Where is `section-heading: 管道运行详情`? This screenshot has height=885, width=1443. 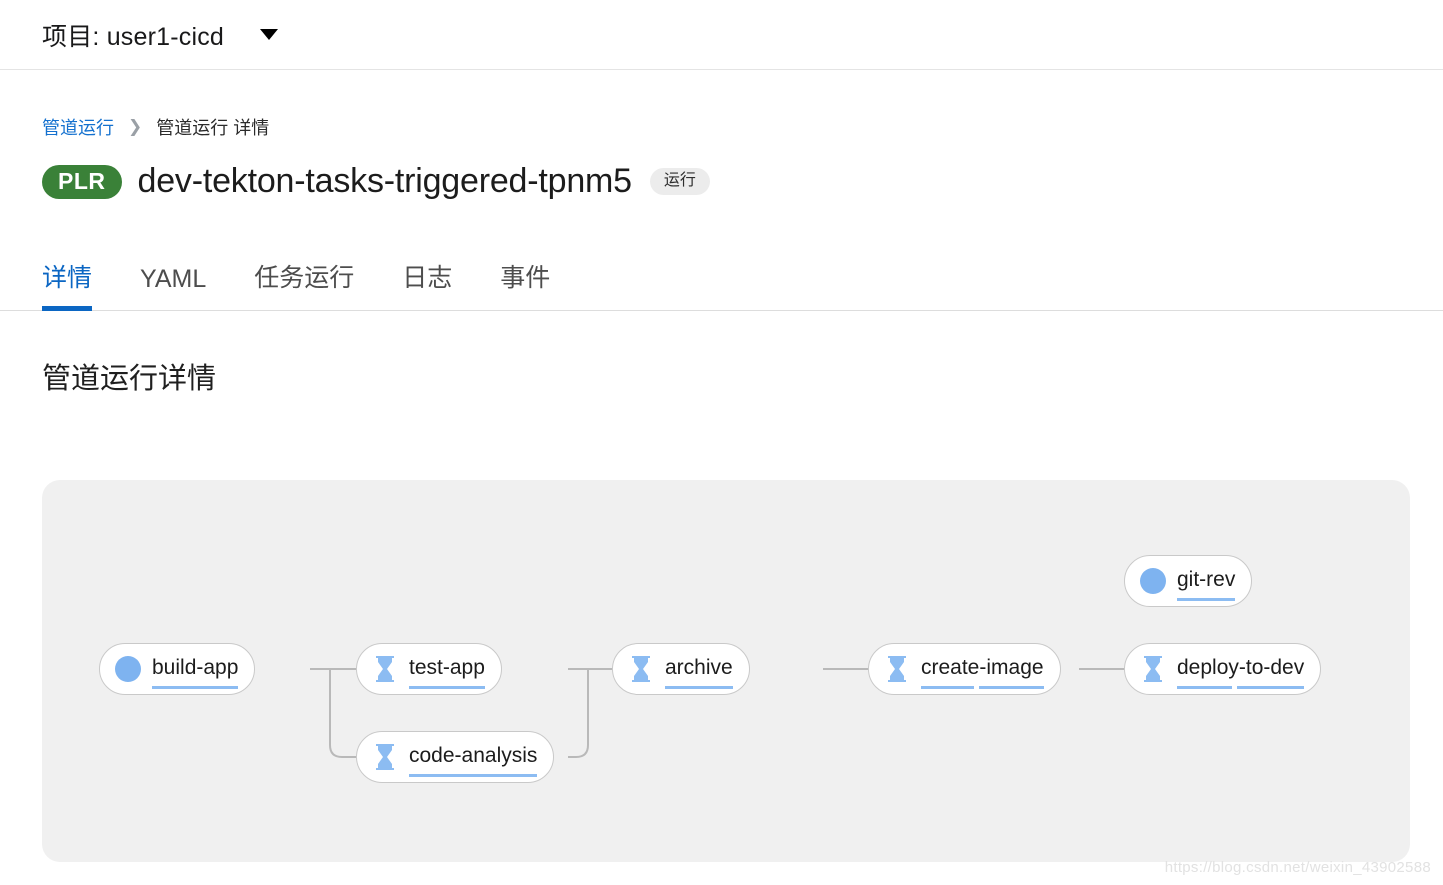
section-heading: 管道运行详情 is located at coordinates (129, 379).